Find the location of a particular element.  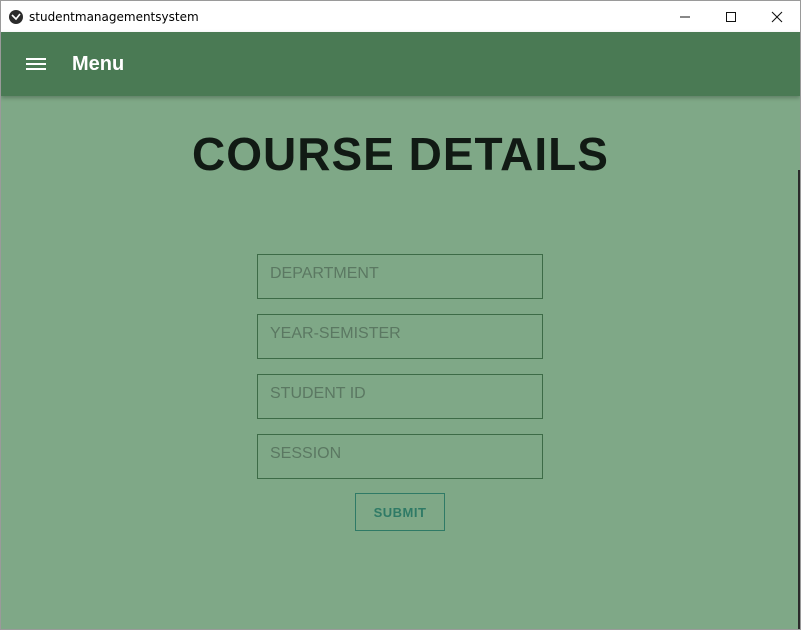

year-semister-input is located at coordinates (400, 336).